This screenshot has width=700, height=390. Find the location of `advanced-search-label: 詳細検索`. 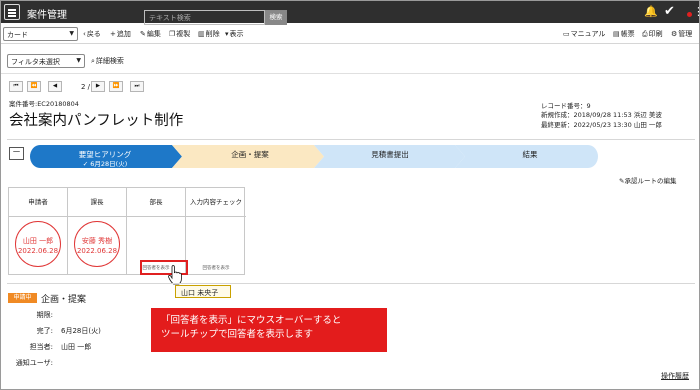

advanced-search-label: 詳細検索 is located at coordinates (109, 61).